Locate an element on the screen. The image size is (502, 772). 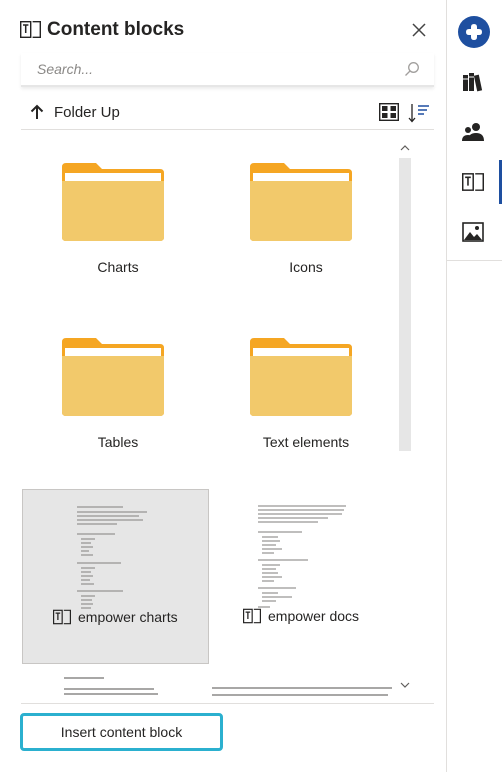
library-icon is located at coordinates (473, 82).